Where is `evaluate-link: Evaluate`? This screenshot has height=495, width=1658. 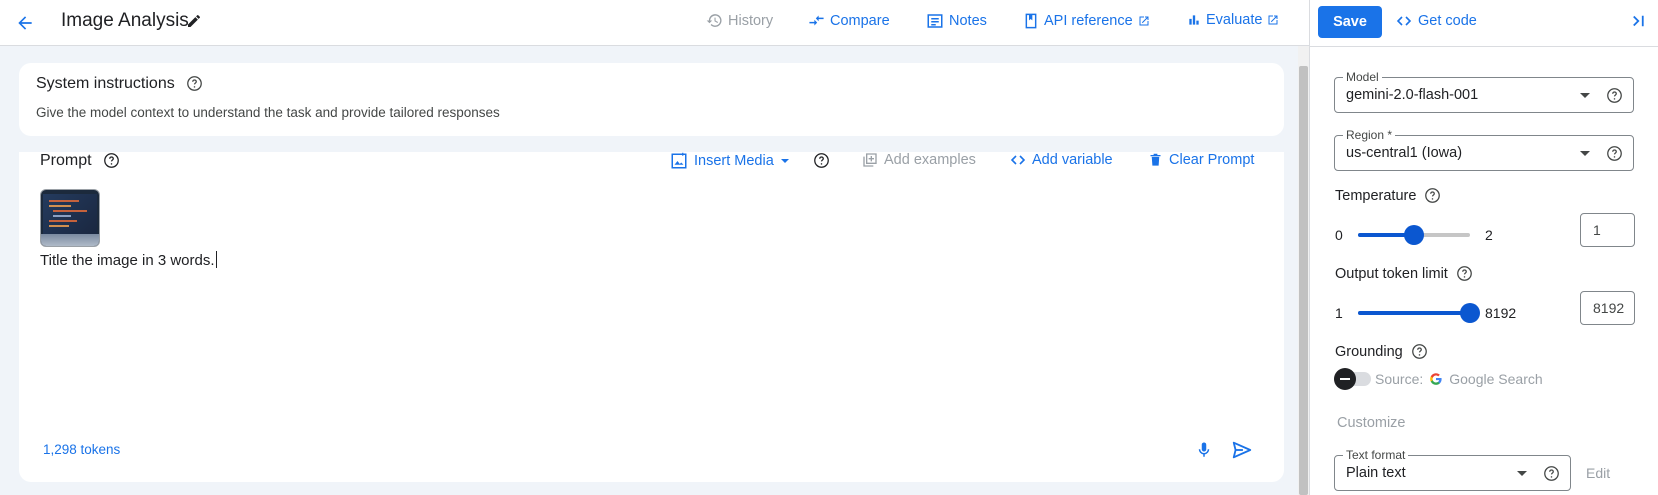 evaluate-link: Evaluate is located at coordinates (1233, 20).